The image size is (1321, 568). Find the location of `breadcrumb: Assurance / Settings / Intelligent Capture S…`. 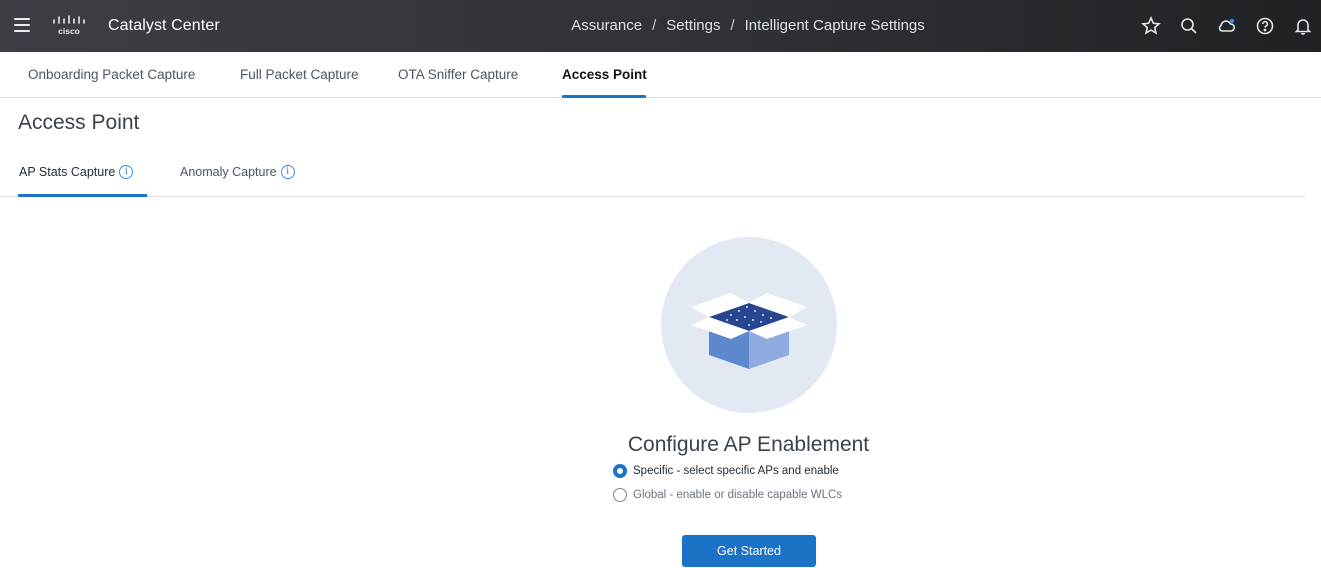

breadcrumb: Assurance / Settings / Intelligent Capture S… is located at coordinates (660, 25).